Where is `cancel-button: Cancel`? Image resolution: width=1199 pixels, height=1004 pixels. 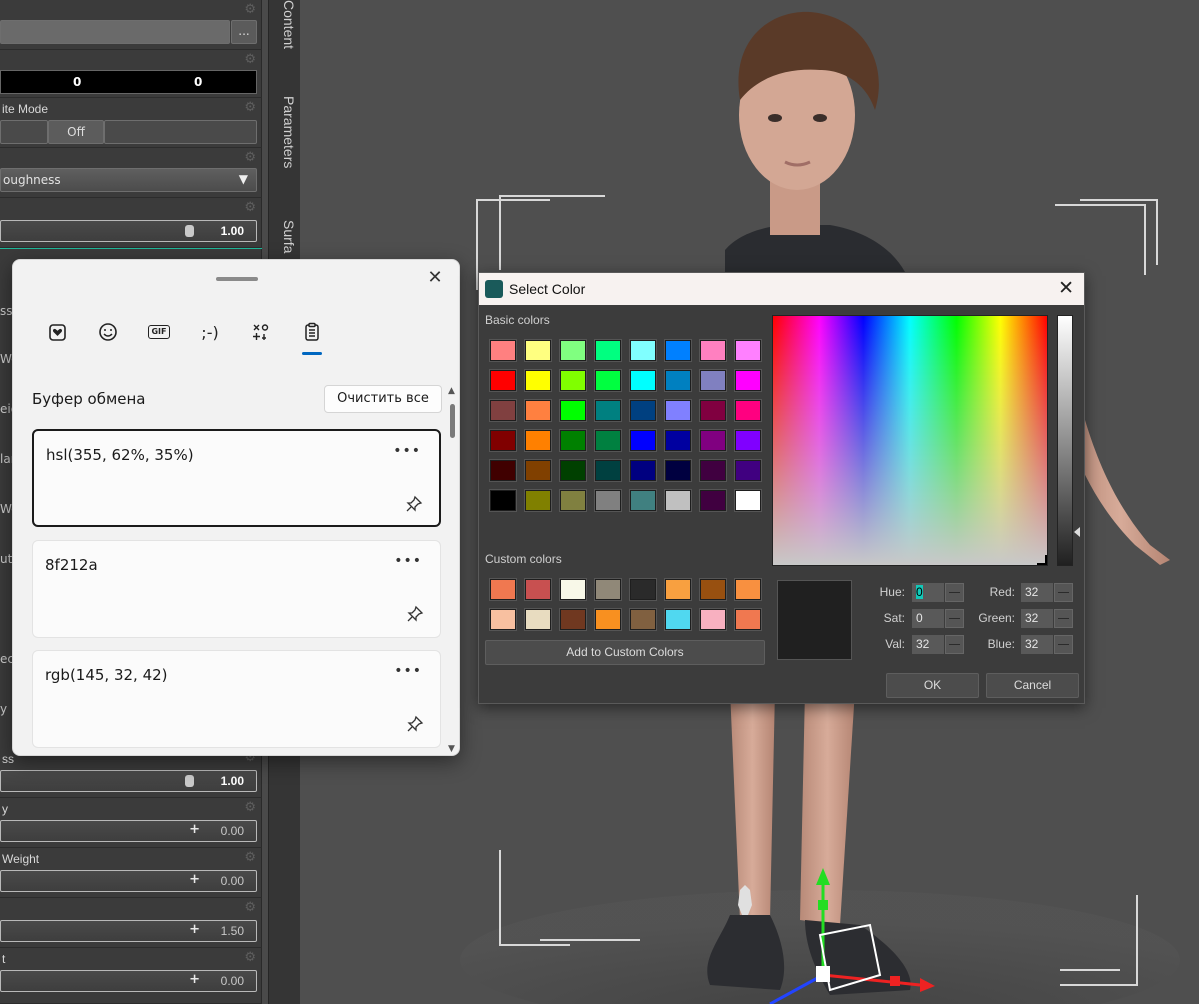
cancel-button: Cancel is located at coordinates (1032, 685).